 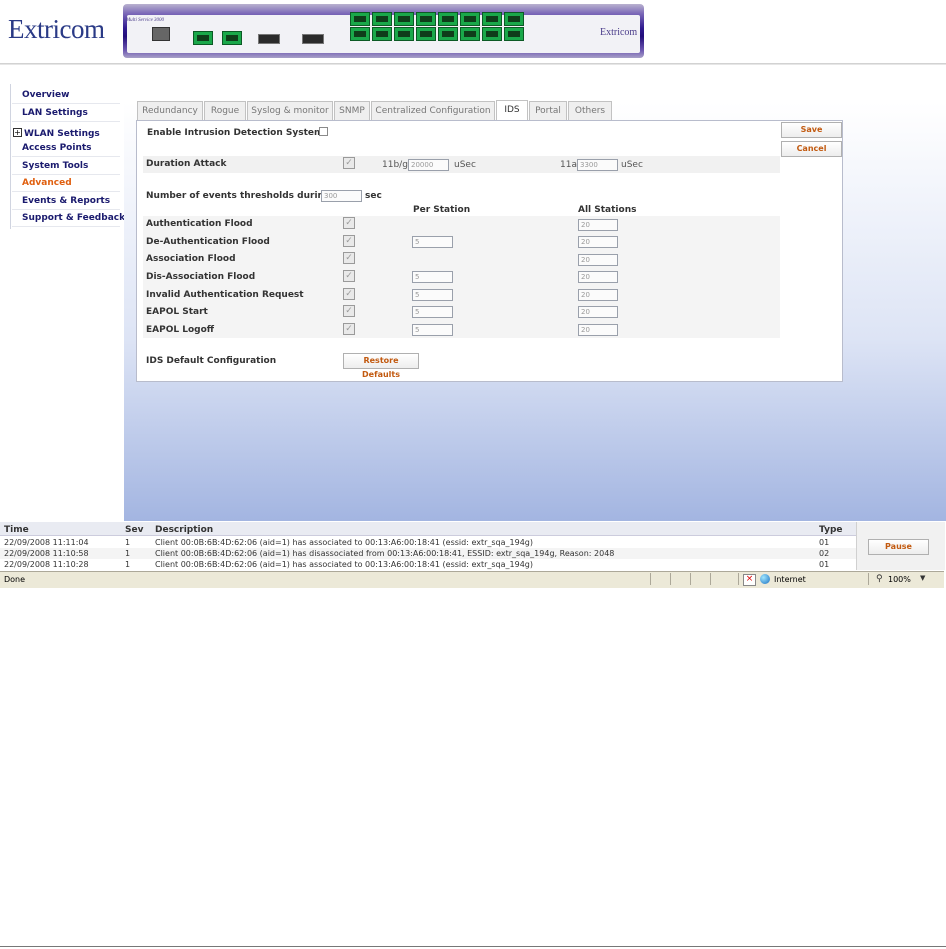 What do you see at coordinates (465, 165) in the screenshot?
I see `duration-bg-unit: uSec` at bounding box center [465, 165].